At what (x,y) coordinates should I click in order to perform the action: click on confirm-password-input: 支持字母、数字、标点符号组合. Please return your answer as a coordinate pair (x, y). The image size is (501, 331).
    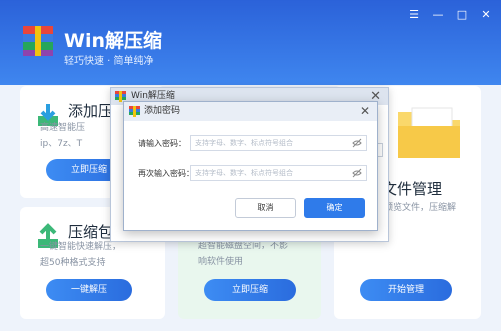
    Looking at the image, I should click on (278, 173).